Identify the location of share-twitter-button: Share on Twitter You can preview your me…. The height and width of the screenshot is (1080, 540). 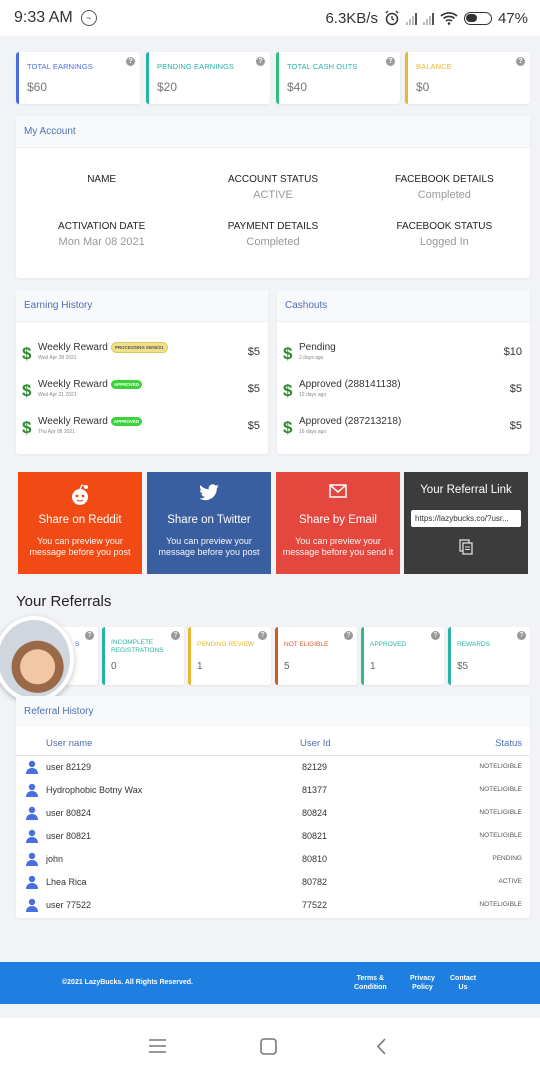
(209, 523).